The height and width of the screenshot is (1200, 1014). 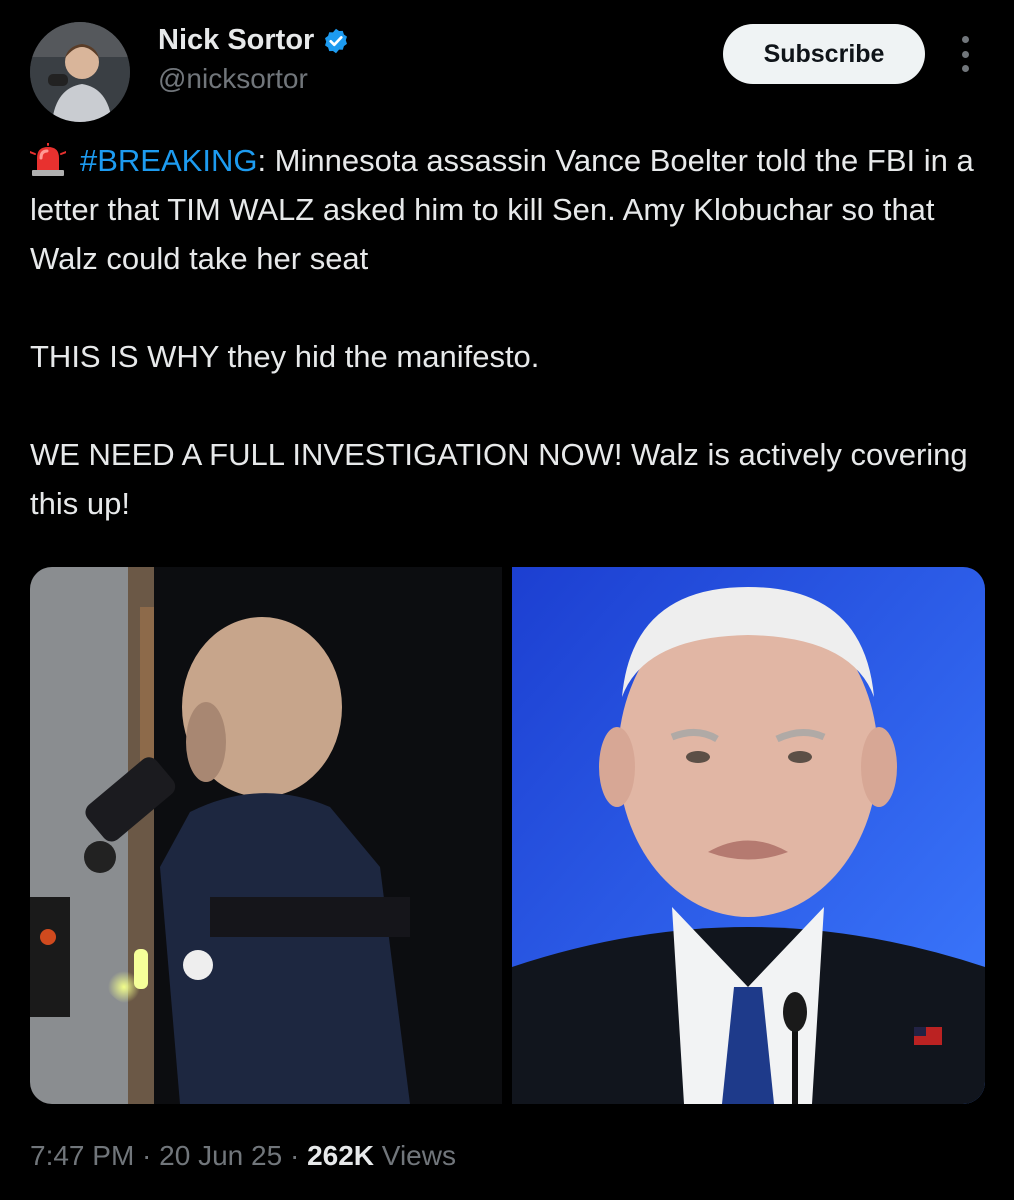 I want to click on views-label: Views, so click(x=415, y=1155).